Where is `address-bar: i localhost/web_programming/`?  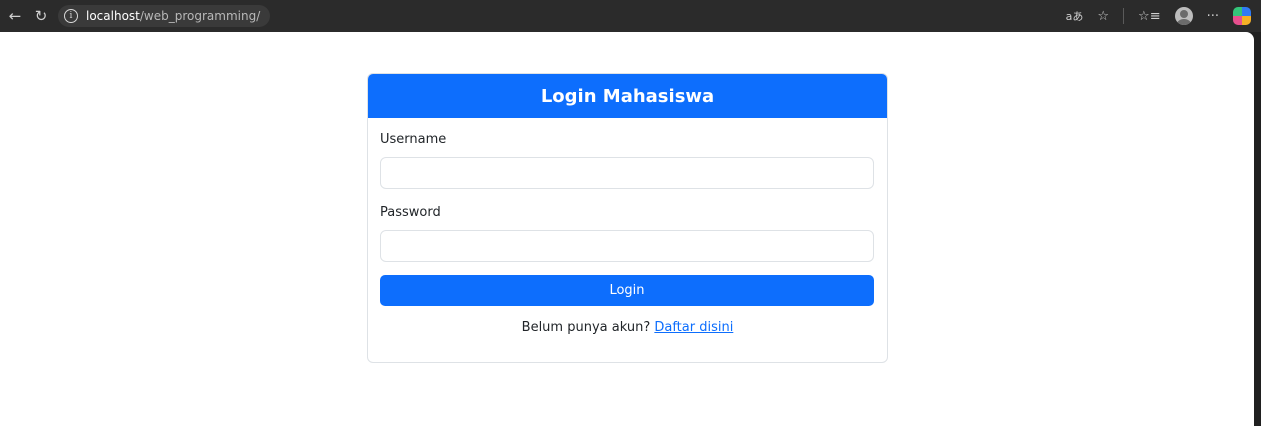 address-bar: i localhost/web_programming/ is located at coordinates (164, 16).